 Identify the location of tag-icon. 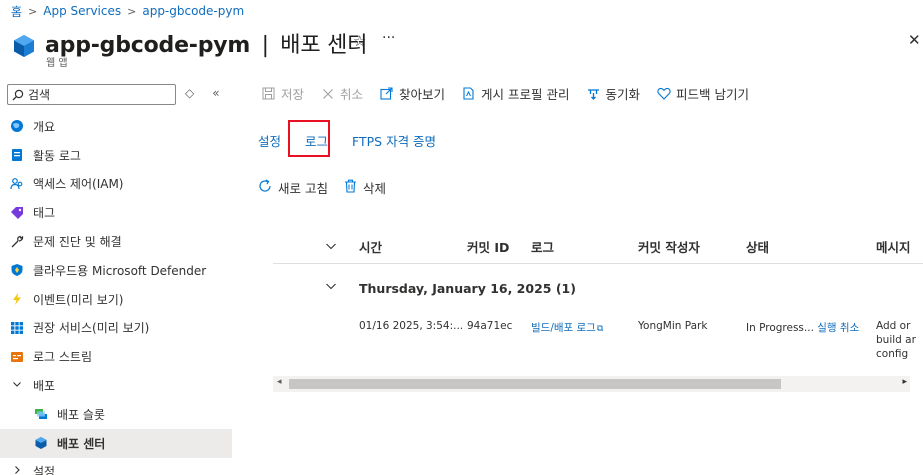
(17, 213).